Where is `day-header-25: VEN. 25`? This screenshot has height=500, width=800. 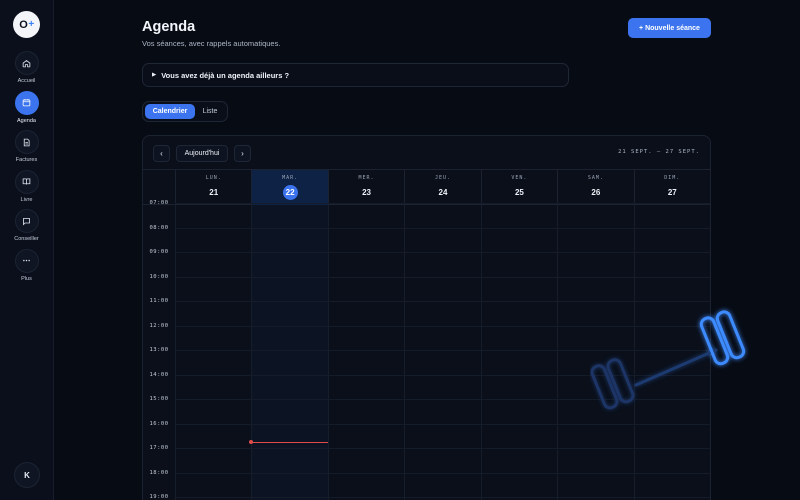
day-header-25: VEN. 25 is located at coordinates (518, 187).